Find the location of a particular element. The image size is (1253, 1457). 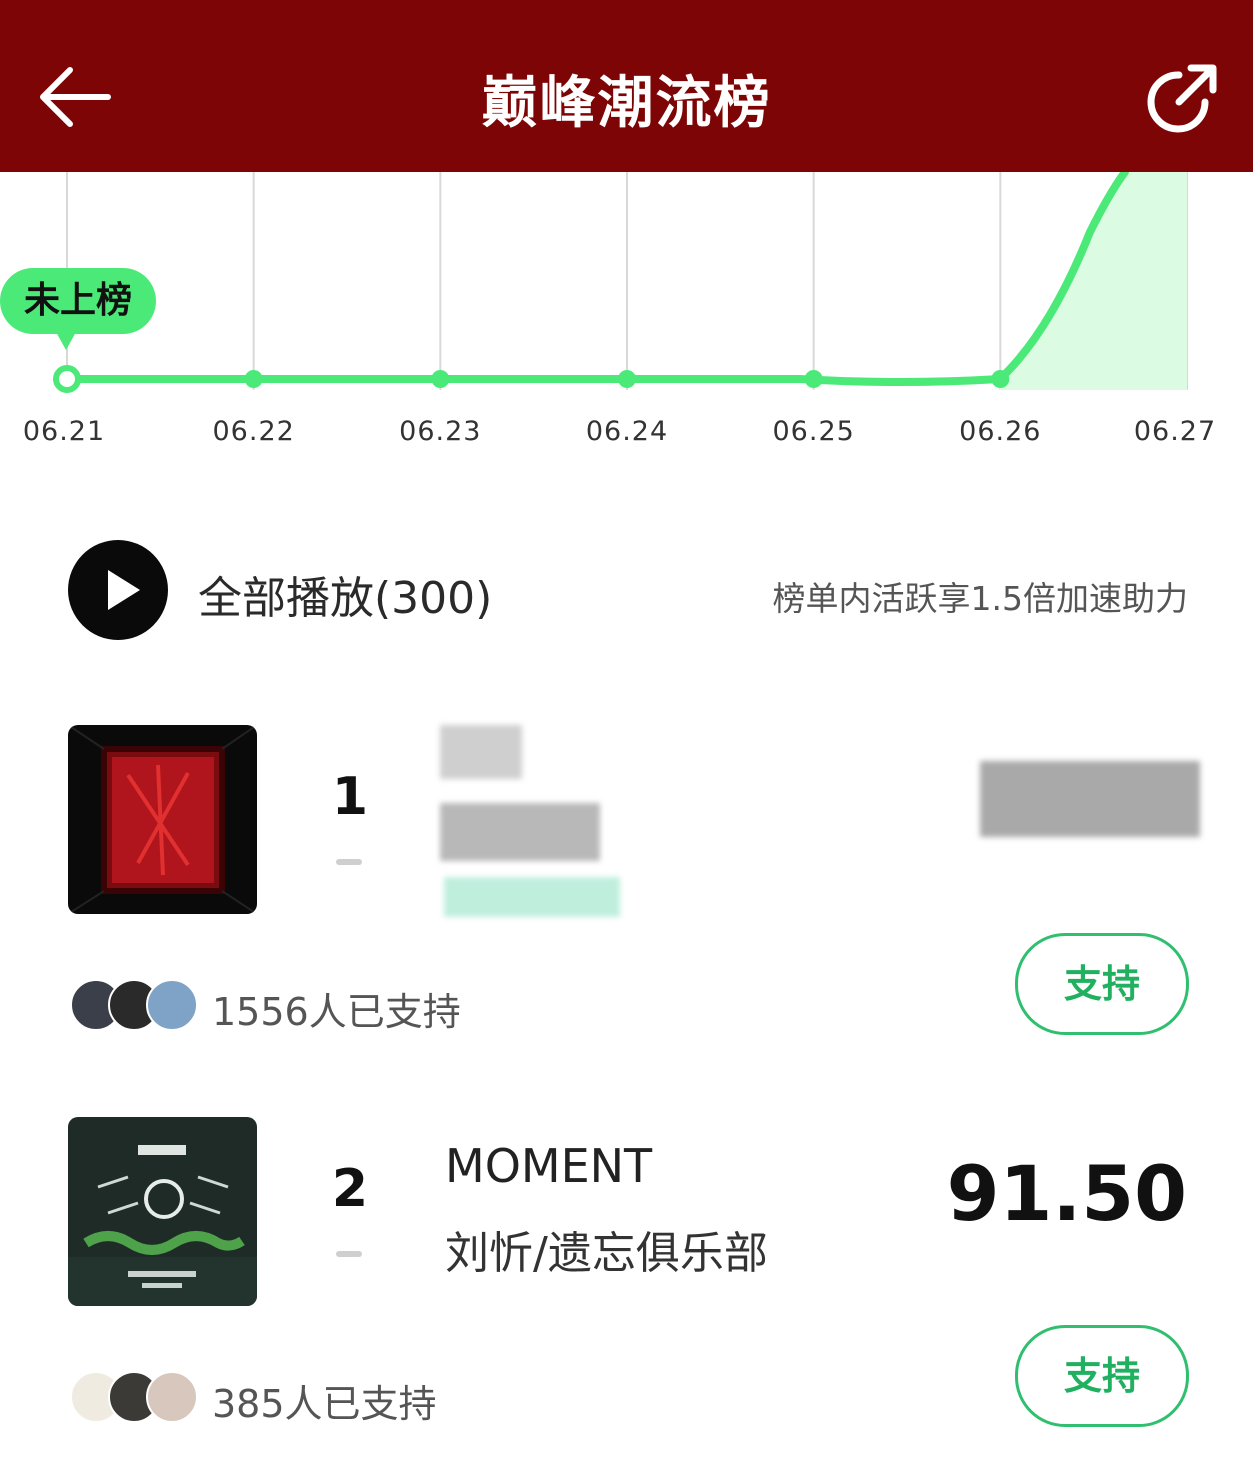

x-axis-label: 06.25 is located at coordinates (813, 431).